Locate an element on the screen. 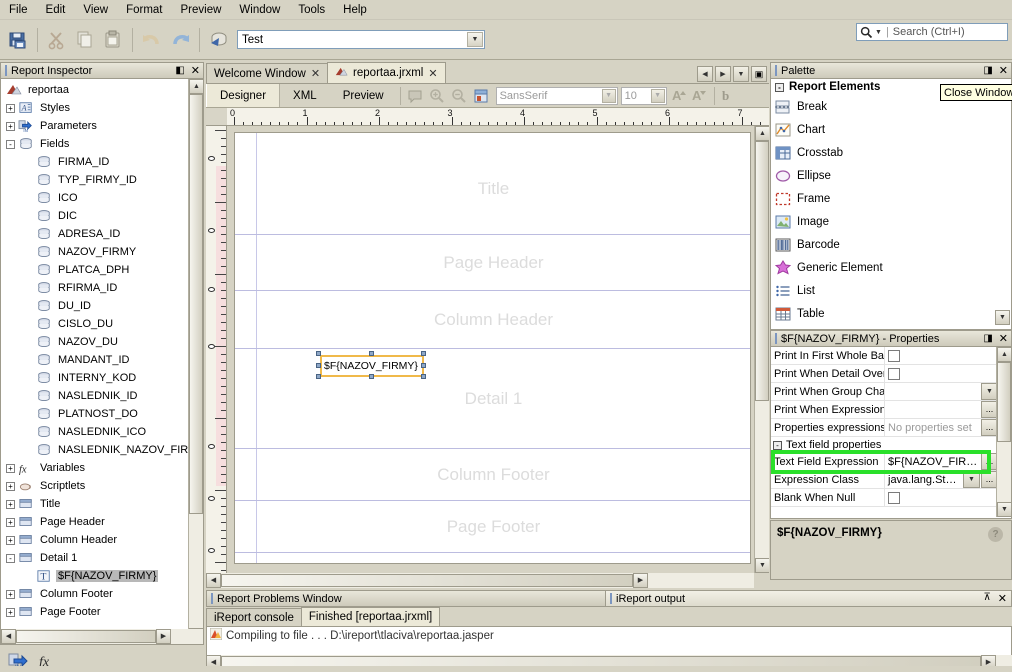 The height and width of the screenshot is (672, 1012). zoom-out-icon is located at coordinates (459, 96).